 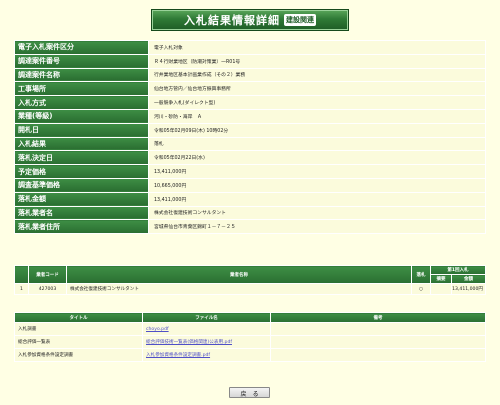 I want to click on file-title: 入札参加資格条件設定調書, so click(x=78, y=355).